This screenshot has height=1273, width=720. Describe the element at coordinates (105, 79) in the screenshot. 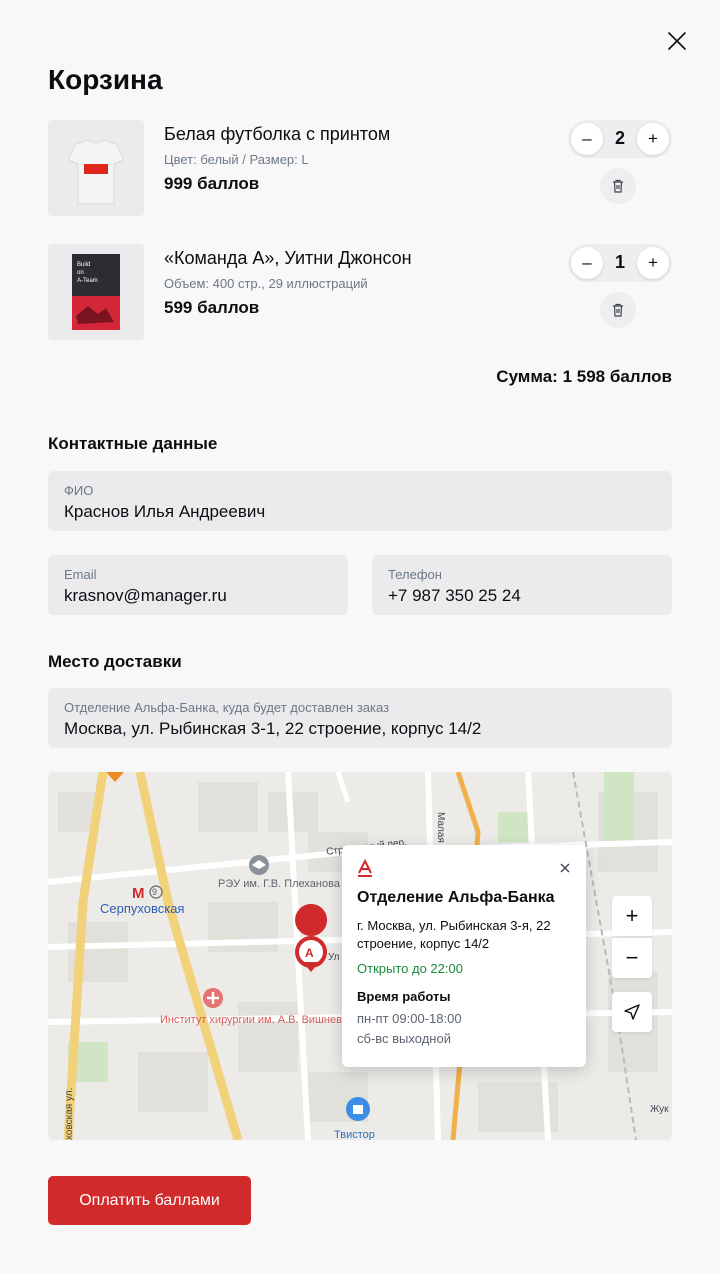

I see `page-title: Корзина` at that location.